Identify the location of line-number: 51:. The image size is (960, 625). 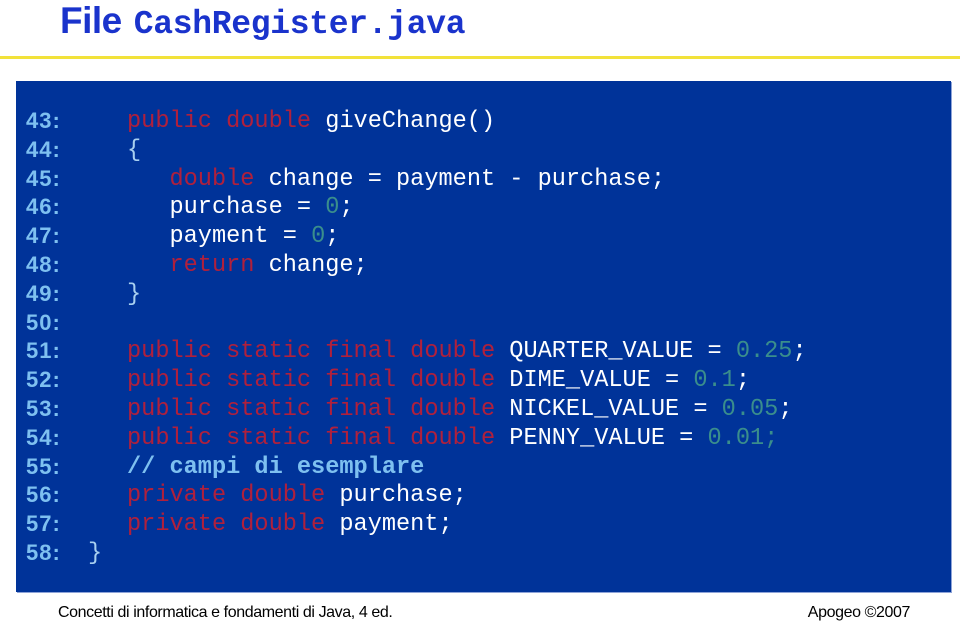
(43, 351).